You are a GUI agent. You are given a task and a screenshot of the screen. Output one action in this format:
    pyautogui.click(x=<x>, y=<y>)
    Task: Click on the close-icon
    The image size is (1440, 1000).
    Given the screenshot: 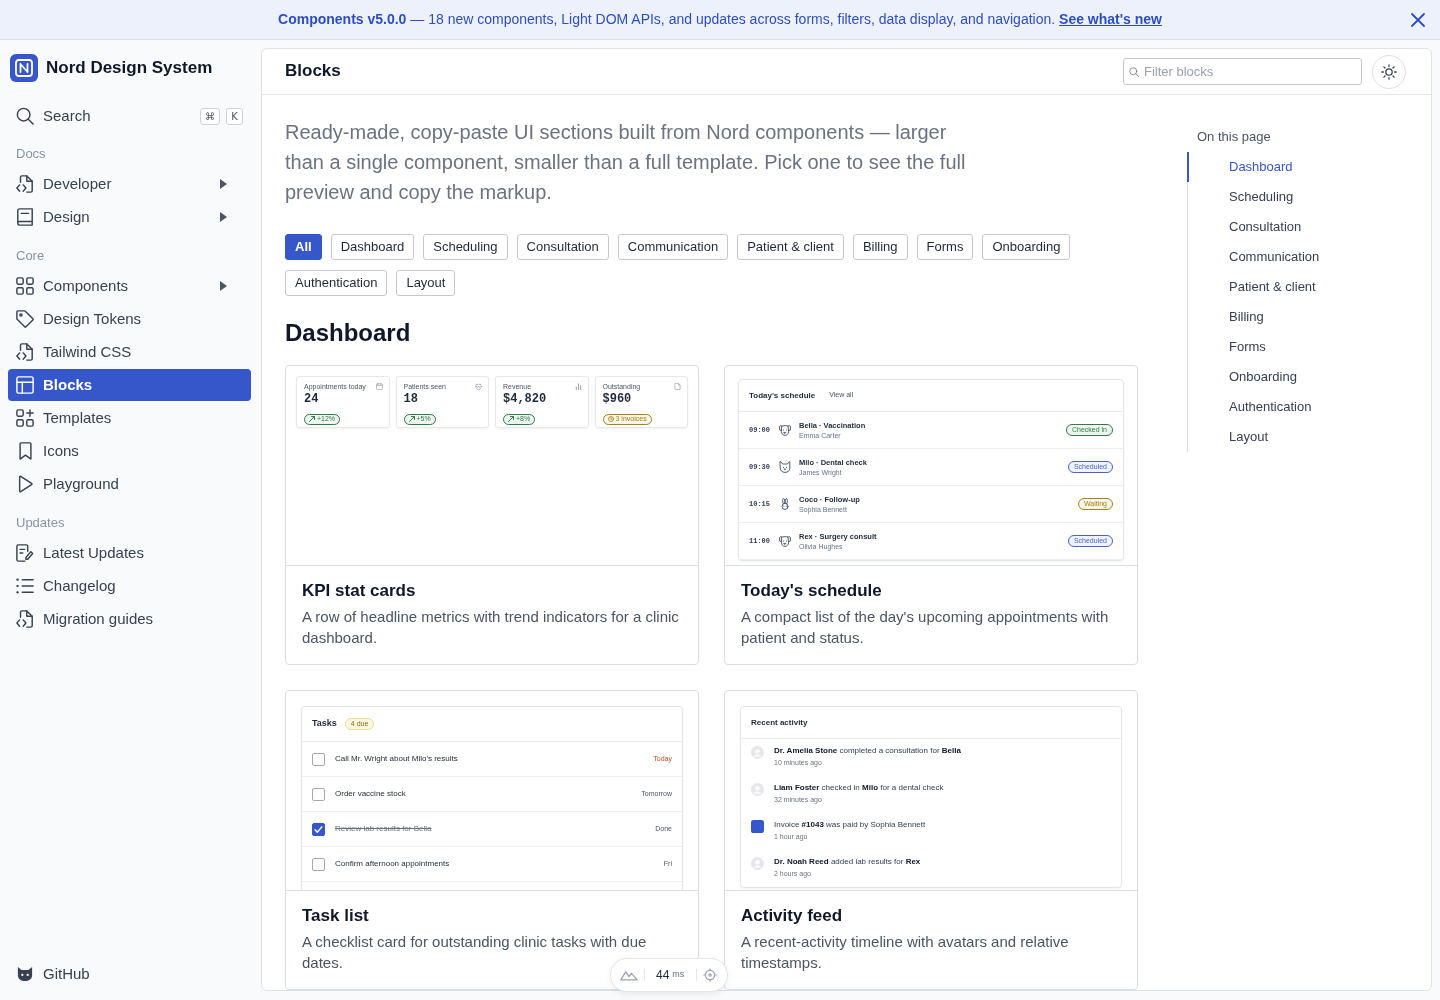 What is the action you would take?
    pyautogui.click(x=1418, y=20)
    